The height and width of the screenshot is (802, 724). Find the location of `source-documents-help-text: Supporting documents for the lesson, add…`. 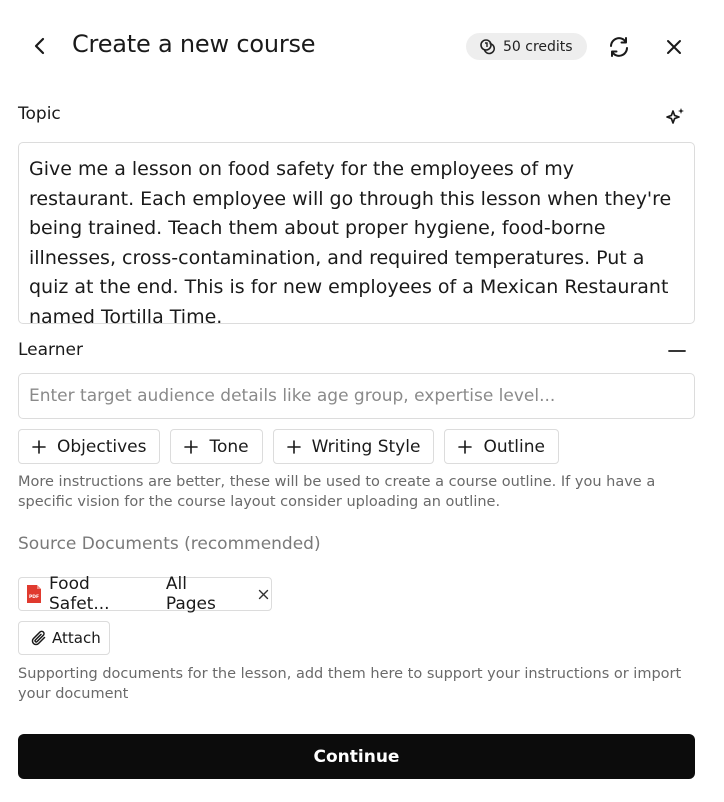

source-documents-help-text: Supporting documents for the lesson, add… is located at coordinates (350, 684).